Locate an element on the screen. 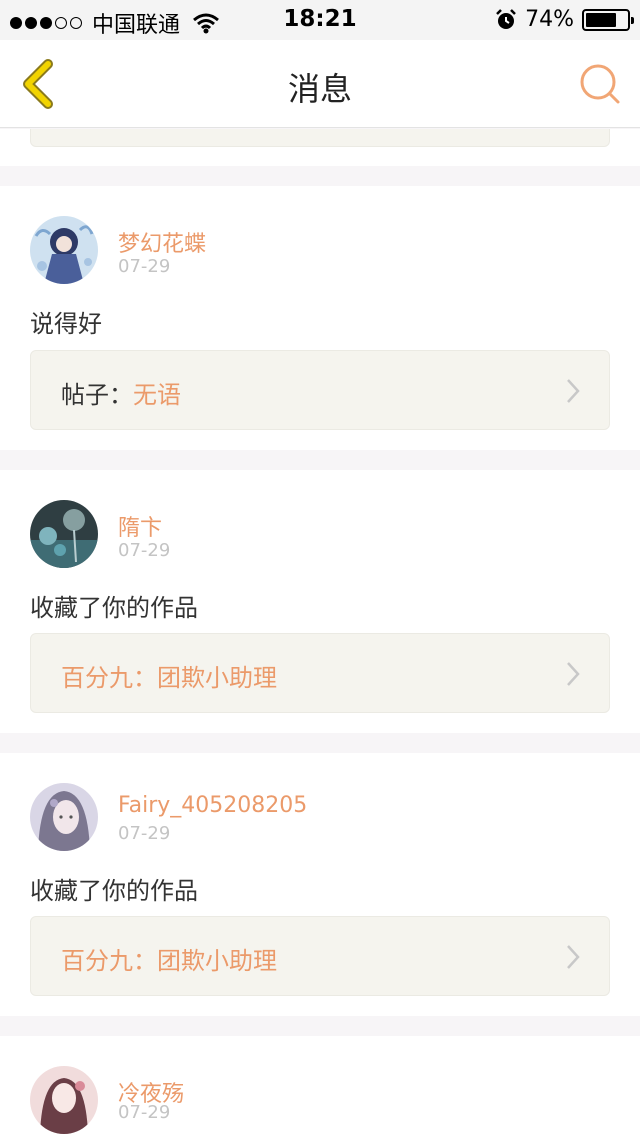 The width and height of the screenshot is (640, 1136). status-bar: 中国联通 18:21 74% is located at coordinates (320, 20).